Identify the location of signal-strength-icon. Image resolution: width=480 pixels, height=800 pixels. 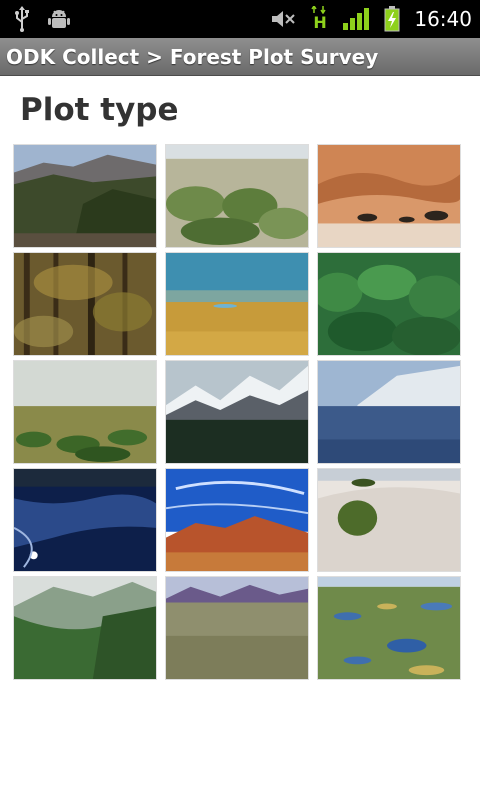
(356, 19).